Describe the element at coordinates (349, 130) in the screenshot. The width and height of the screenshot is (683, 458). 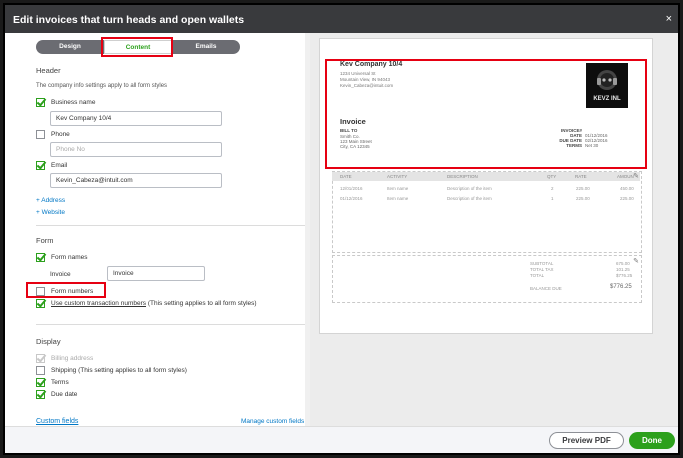
I see `preview-bill-to-label: BILL TO` at that location.